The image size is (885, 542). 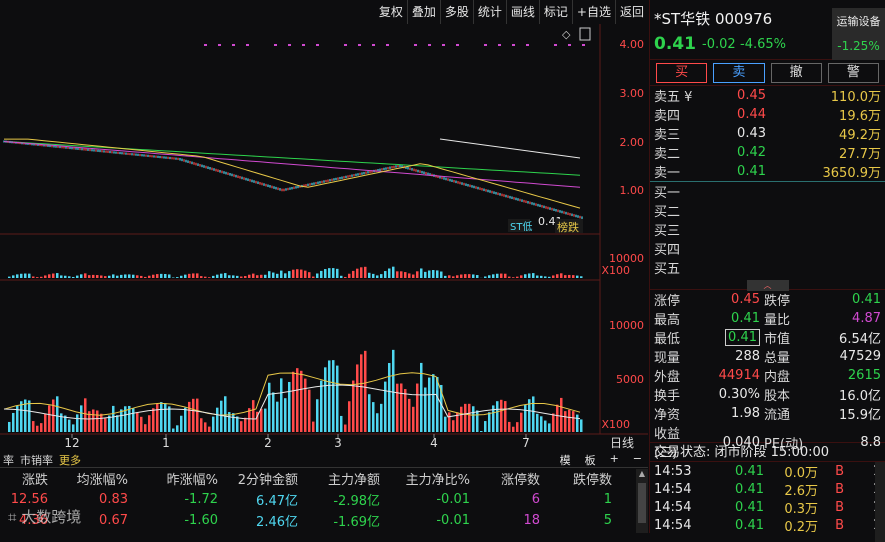 I want to click on ask-row: 卖四0.4419.6万, so click(x=767, y=114).